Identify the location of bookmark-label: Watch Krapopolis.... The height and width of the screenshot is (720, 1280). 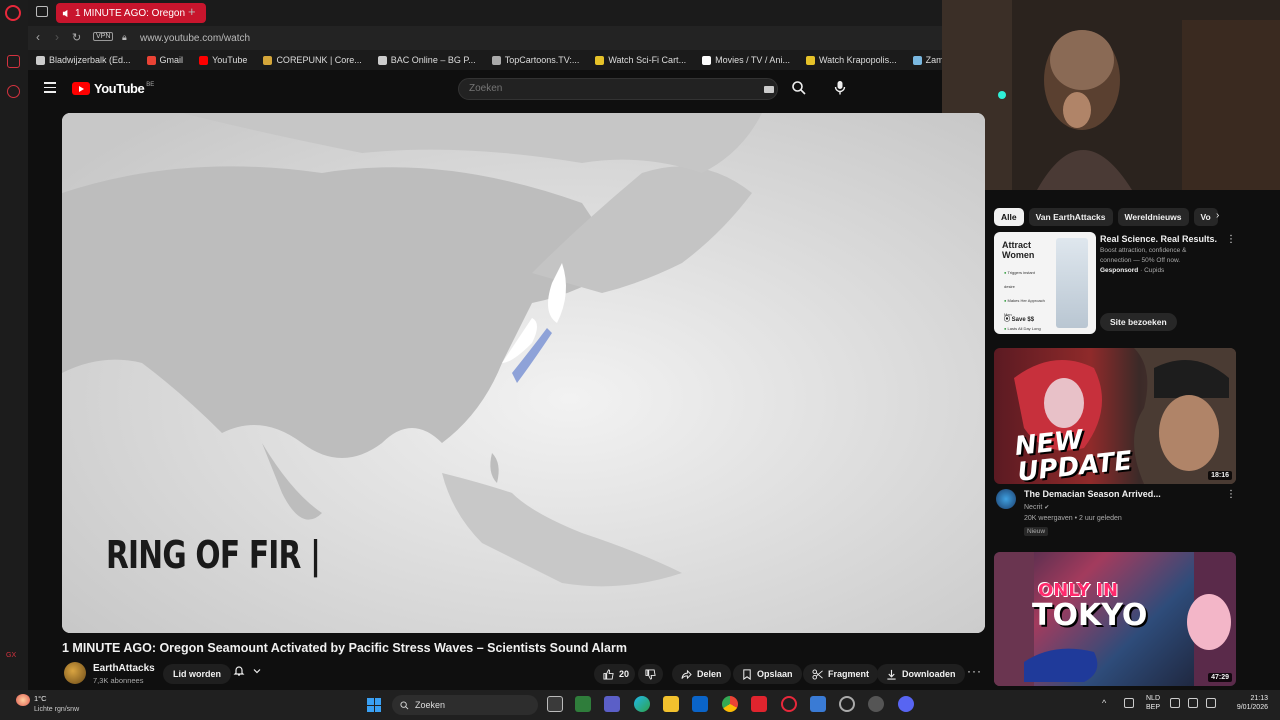
(857, 60).